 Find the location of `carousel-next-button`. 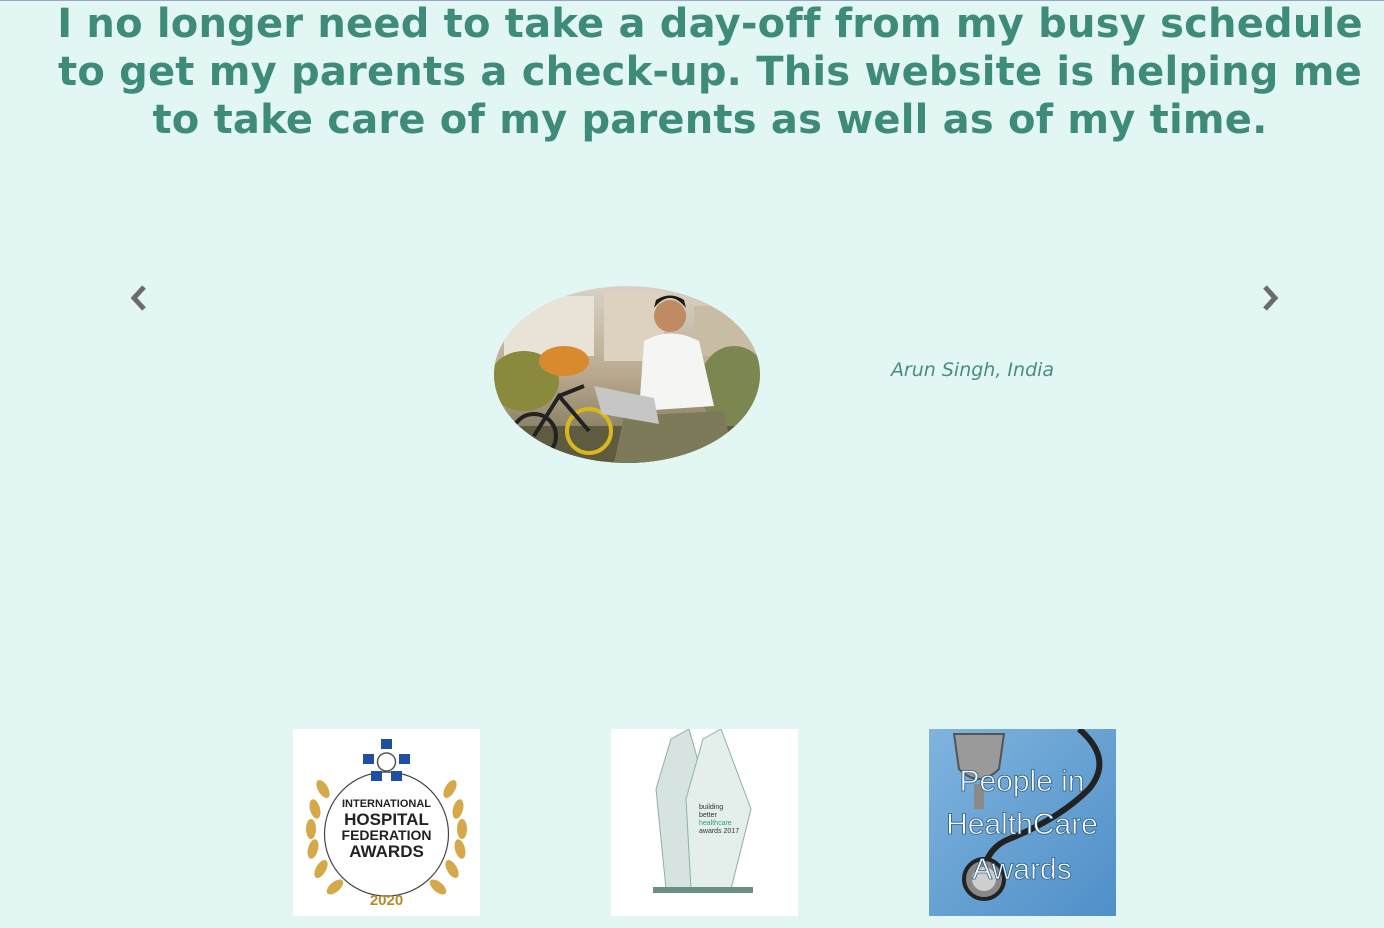

carousel-next-button is located at coordinates (1269, 298).